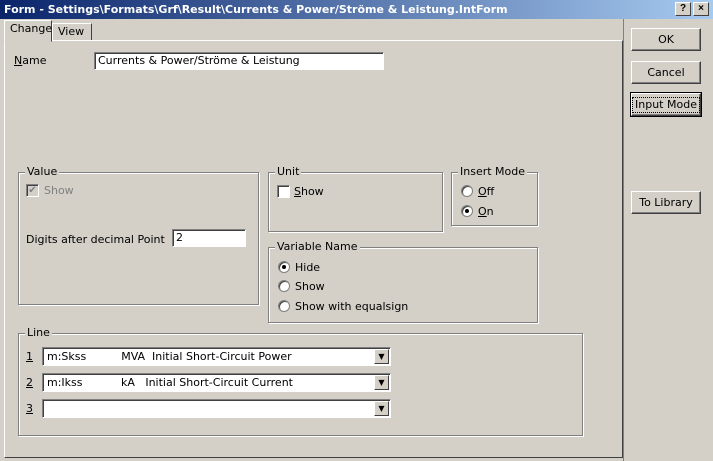 The width and height of the screenshot is (713, 461). What do you see at coordinates (355, 198) in the screenshot?
I see `unit-group: Unit Show` at bounding box center [355, 198].